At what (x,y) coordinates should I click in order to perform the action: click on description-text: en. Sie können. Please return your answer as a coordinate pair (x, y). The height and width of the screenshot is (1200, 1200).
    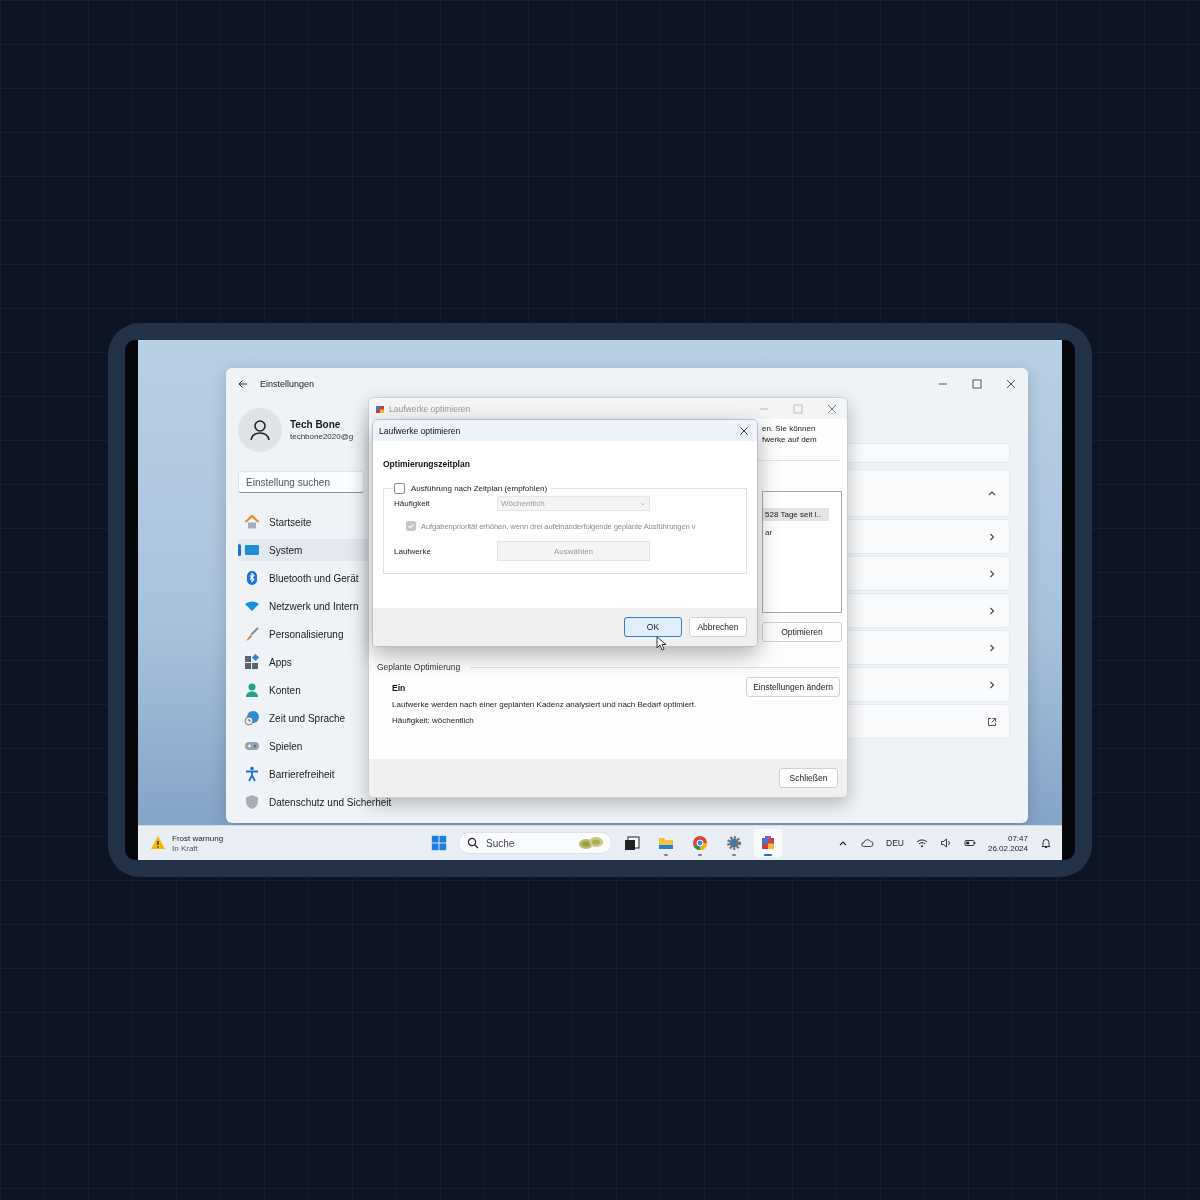
    Looking at the image, I should click on (789, 428).